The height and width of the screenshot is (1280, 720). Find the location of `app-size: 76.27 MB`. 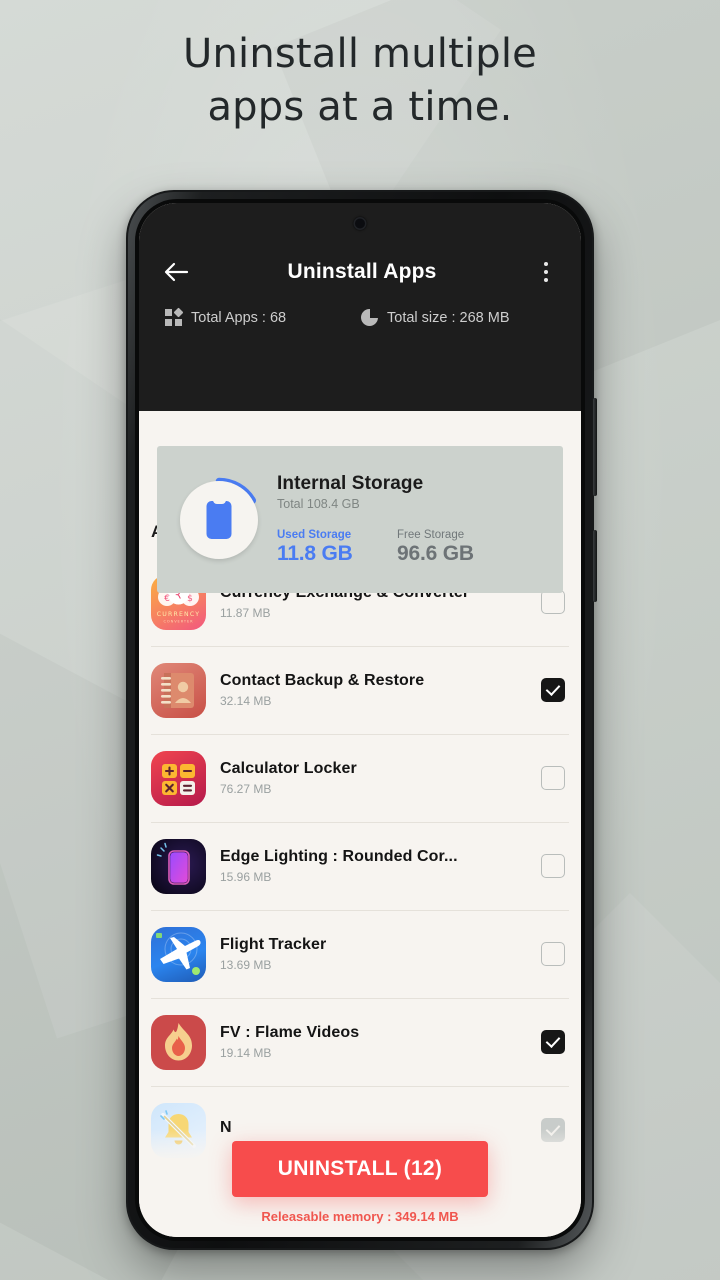

app-size: 76.27 MB is located at coordinates (246, 789).